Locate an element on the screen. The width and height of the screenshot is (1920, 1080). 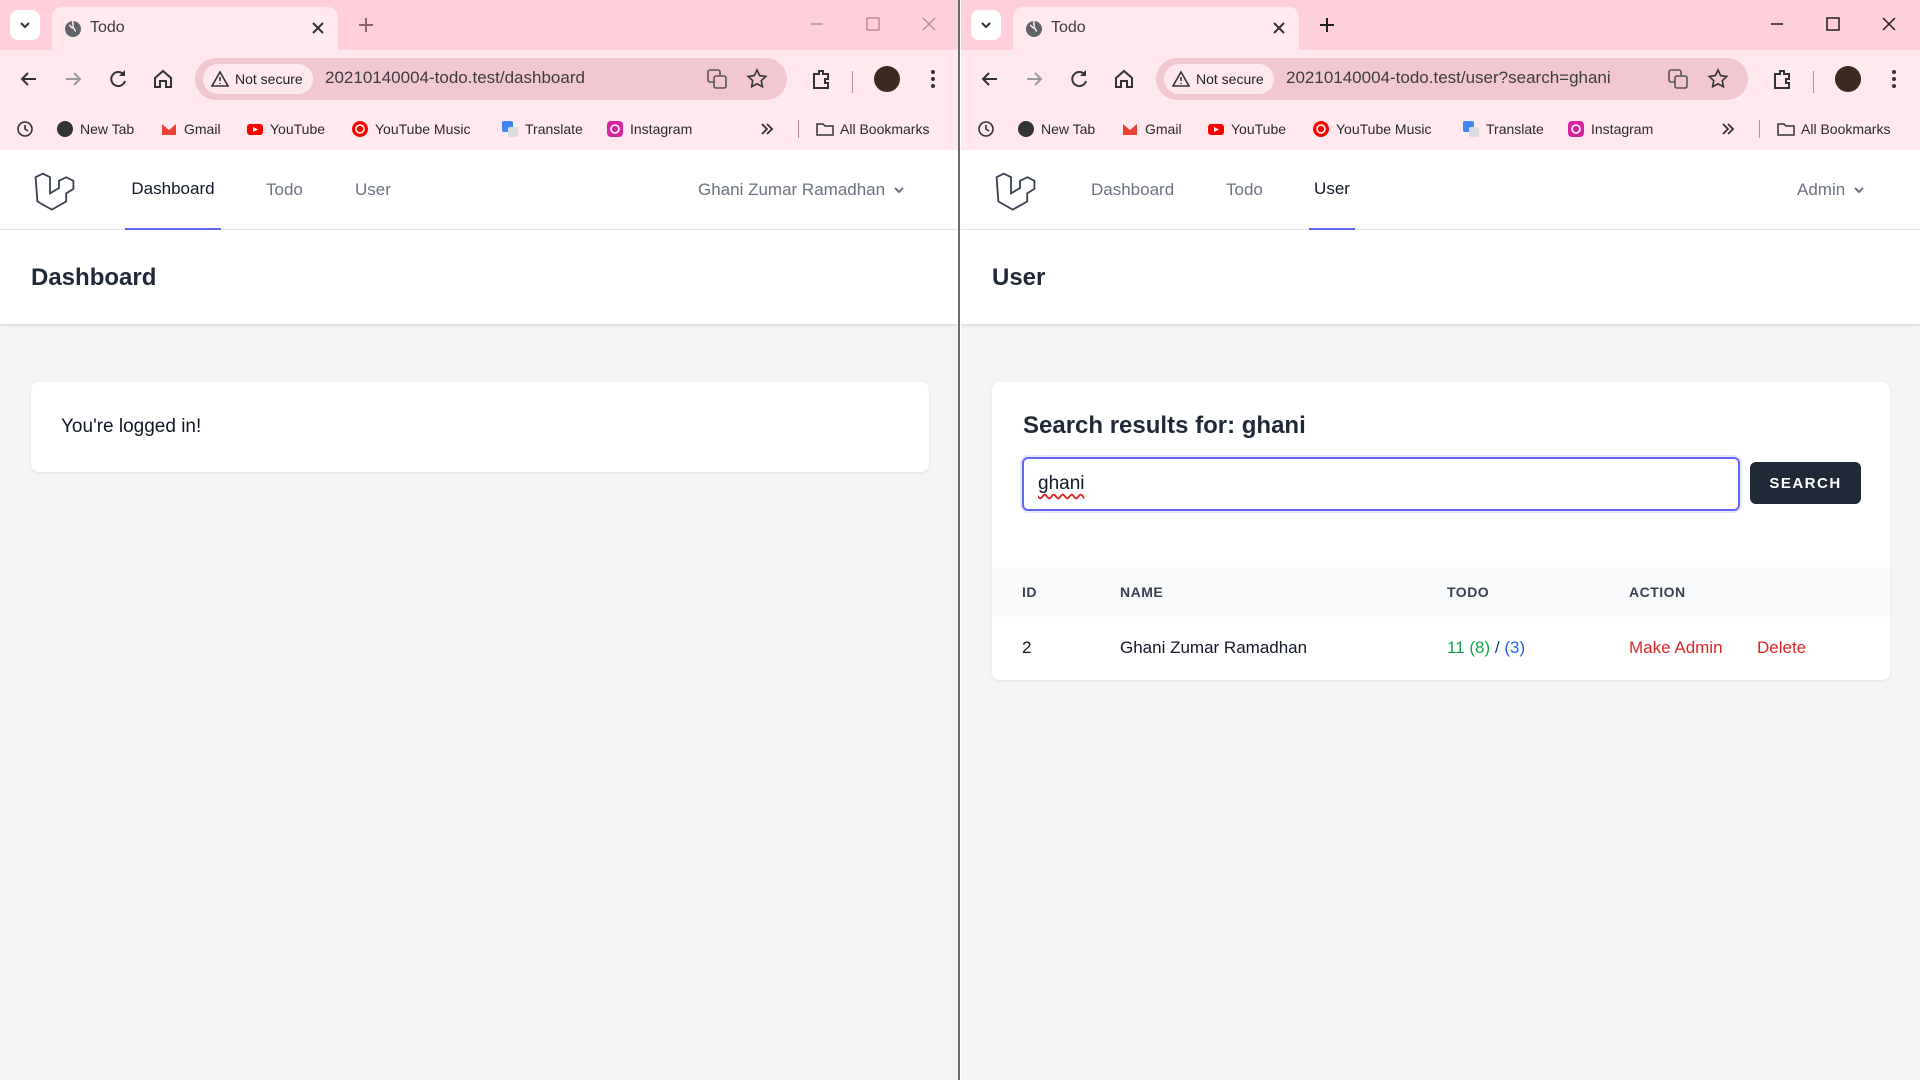
navbar: Dashboard Todo User Admin is located at coordinates (1440, 190).